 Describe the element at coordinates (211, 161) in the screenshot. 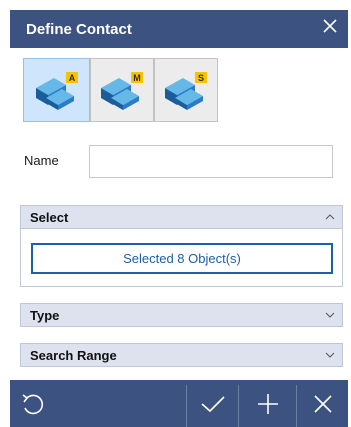

I see `name-input` at that location.